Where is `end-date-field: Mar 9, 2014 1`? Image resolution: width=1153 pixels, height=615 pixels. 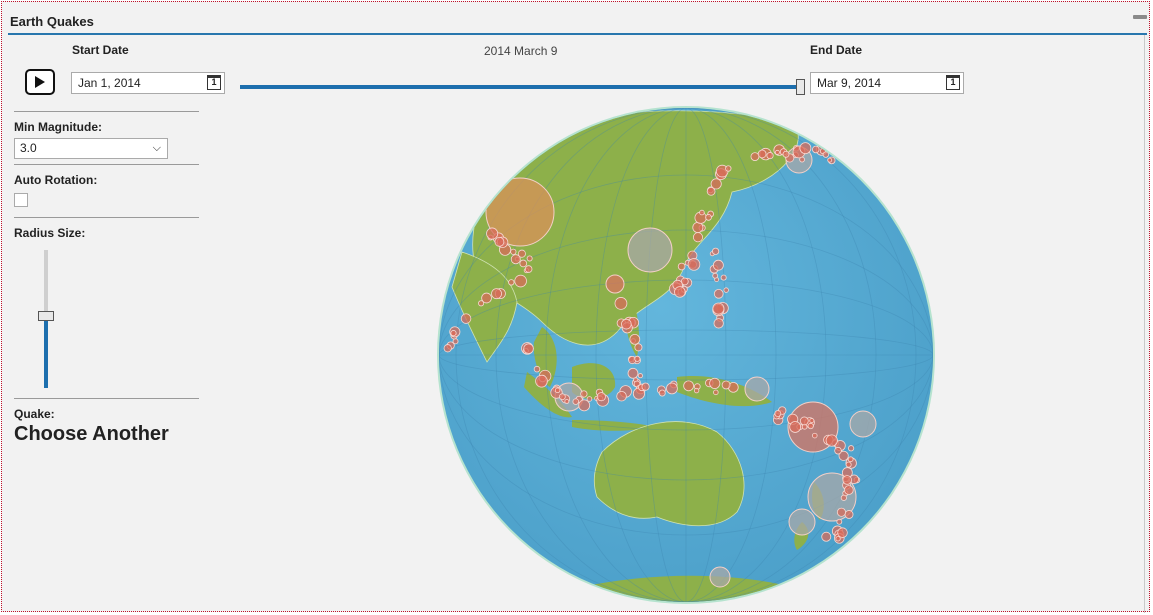
end-date-field: Mar 9, 2014 1 is located at coordinates (887, 83).